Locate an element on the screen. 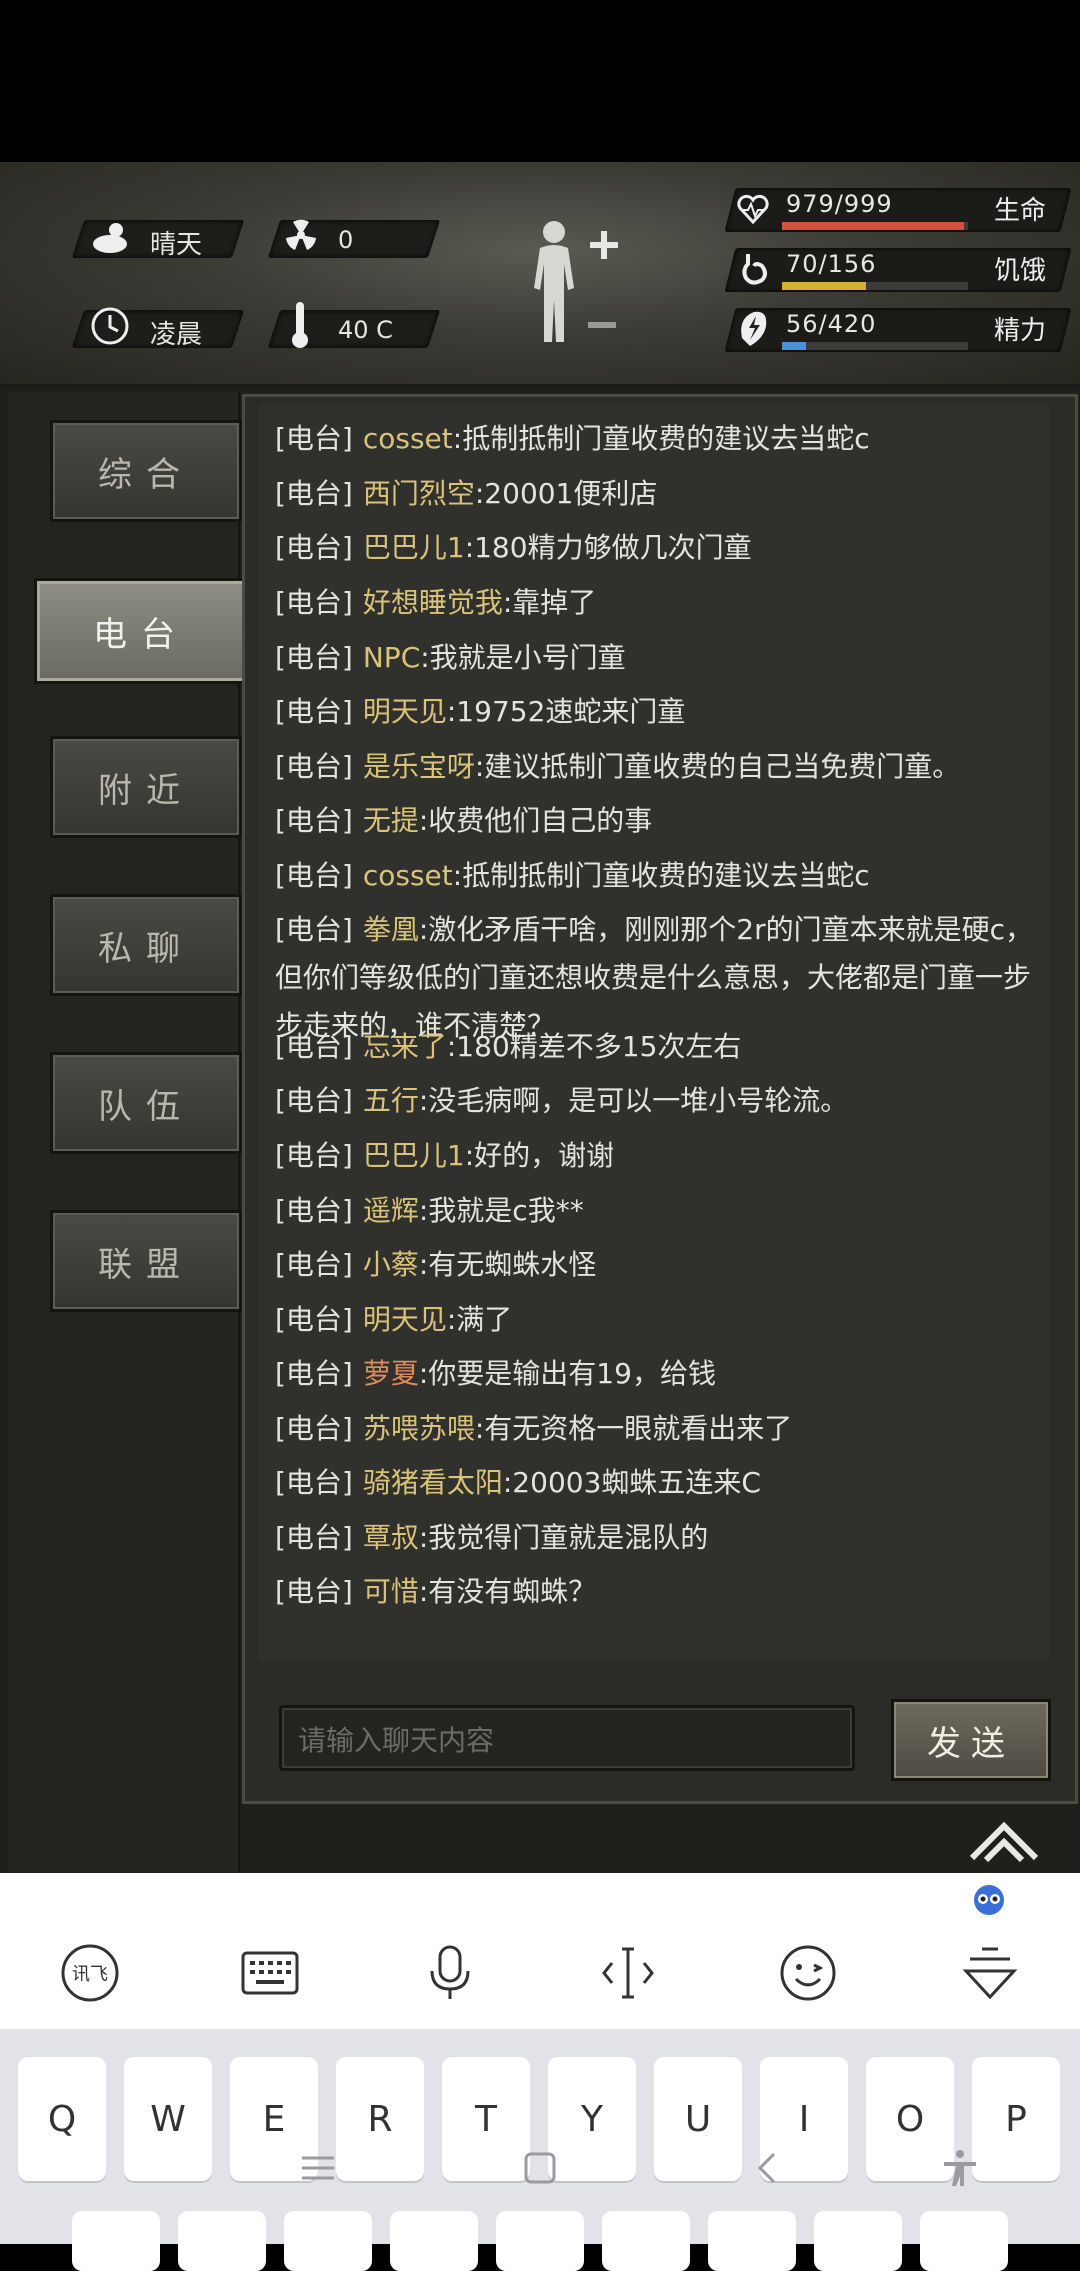 This screenshot has height=2271, width=1080. chat-message: [电台] 小蔡:有无蜘蛛水怪 is located at coordinates (655, 1265).